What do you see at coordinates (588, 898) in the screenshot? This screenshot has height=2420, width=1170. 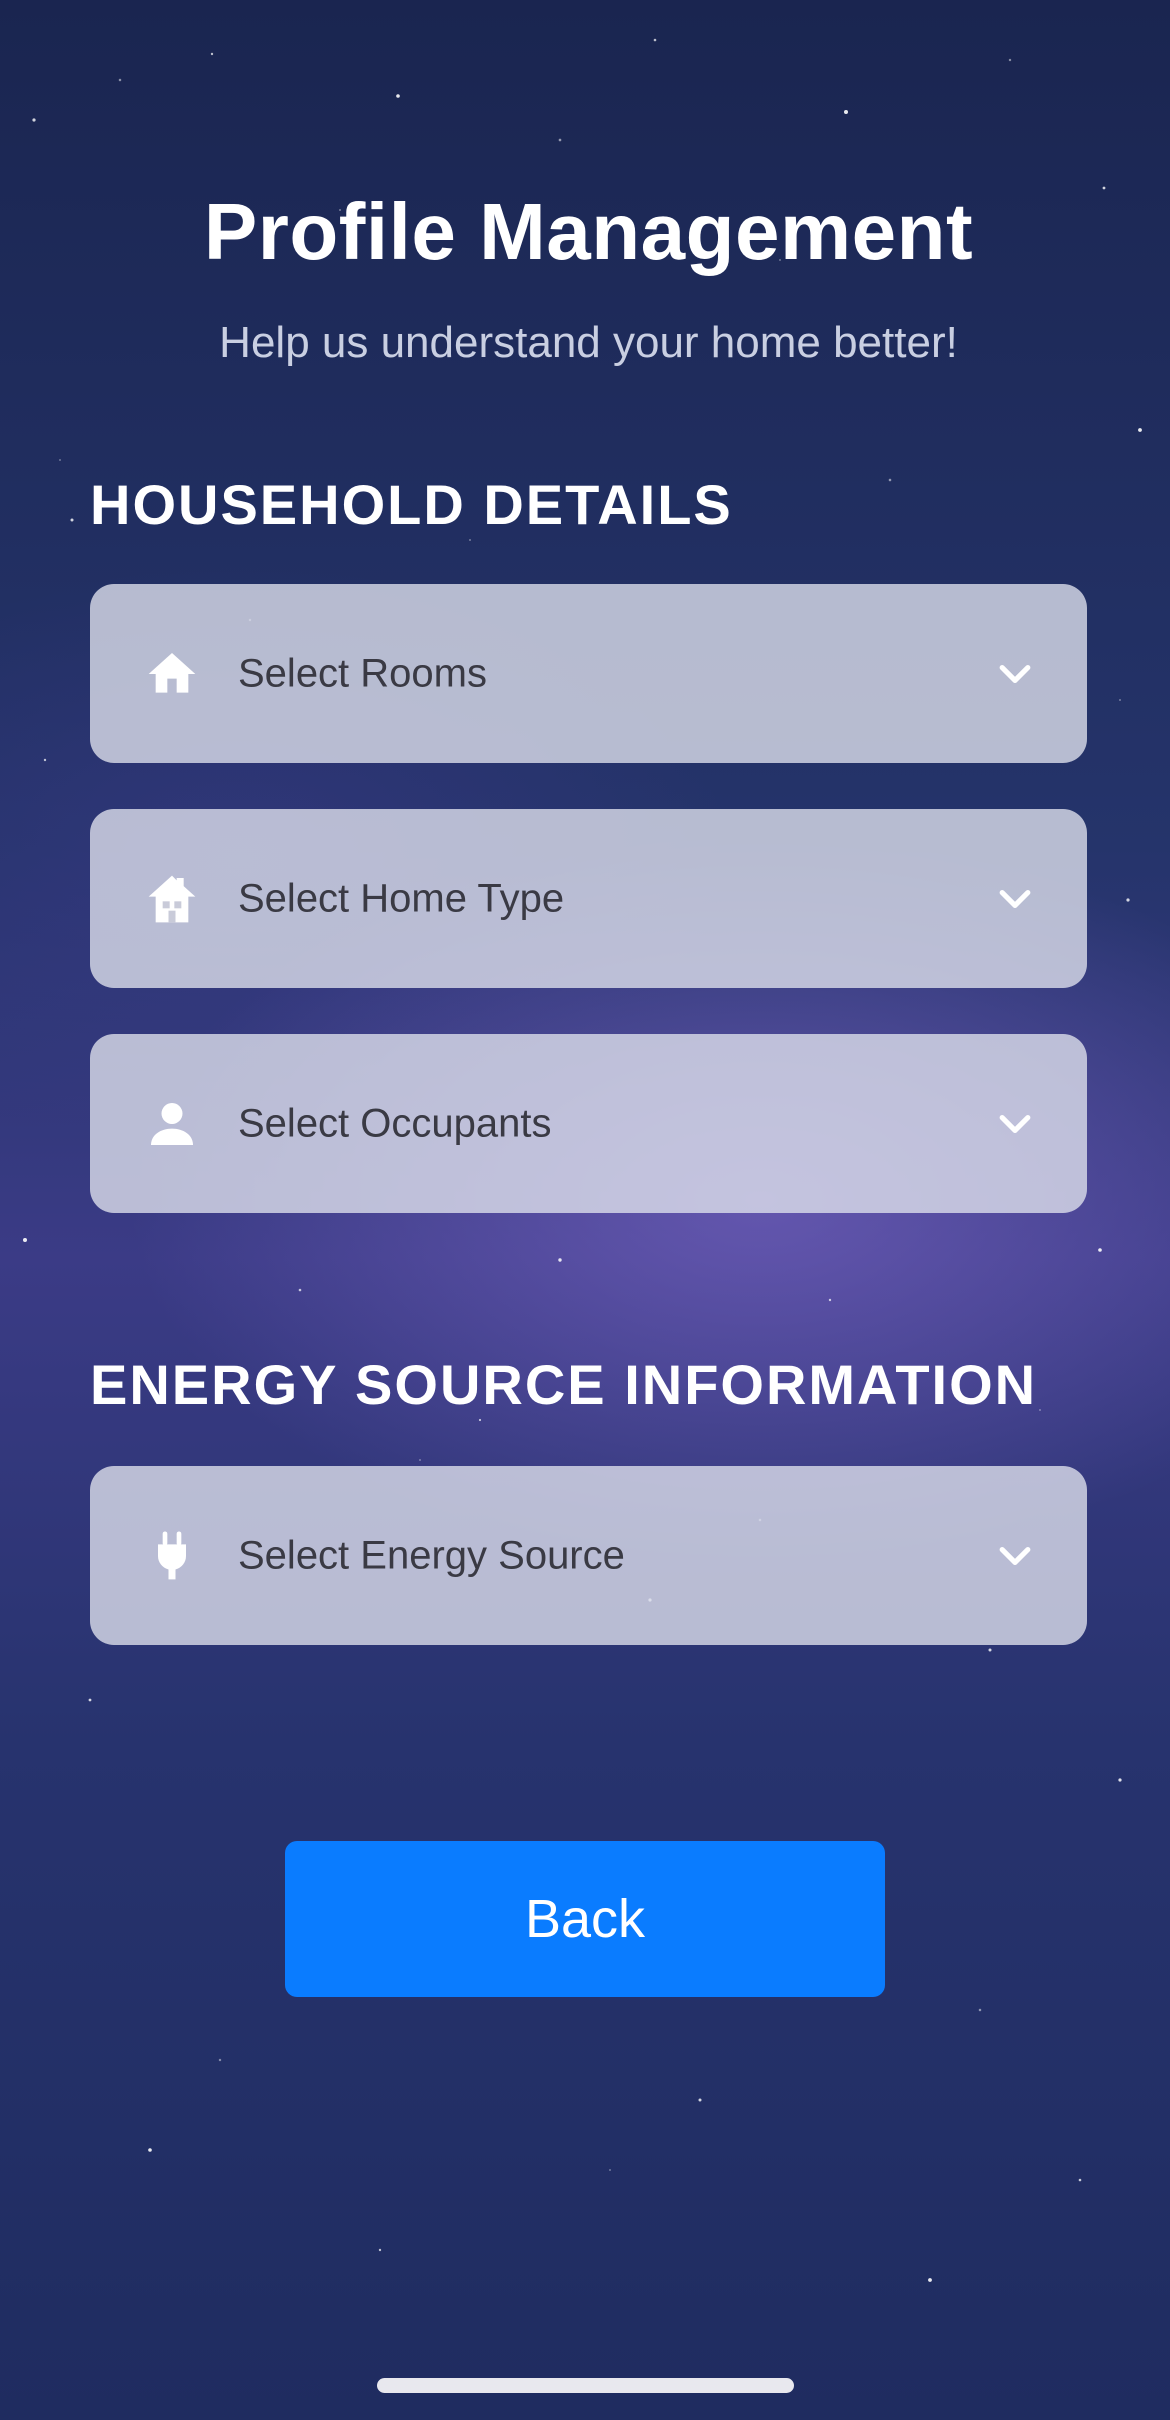 I see `home-type-dropdown: Select Home Type` at bounding box center [588, 898].